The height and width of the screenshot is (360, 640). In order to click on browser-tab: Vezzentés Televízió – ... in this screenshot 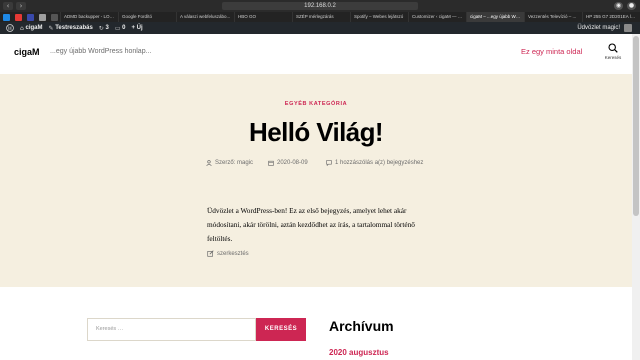, I will do `click(553, 17)`.